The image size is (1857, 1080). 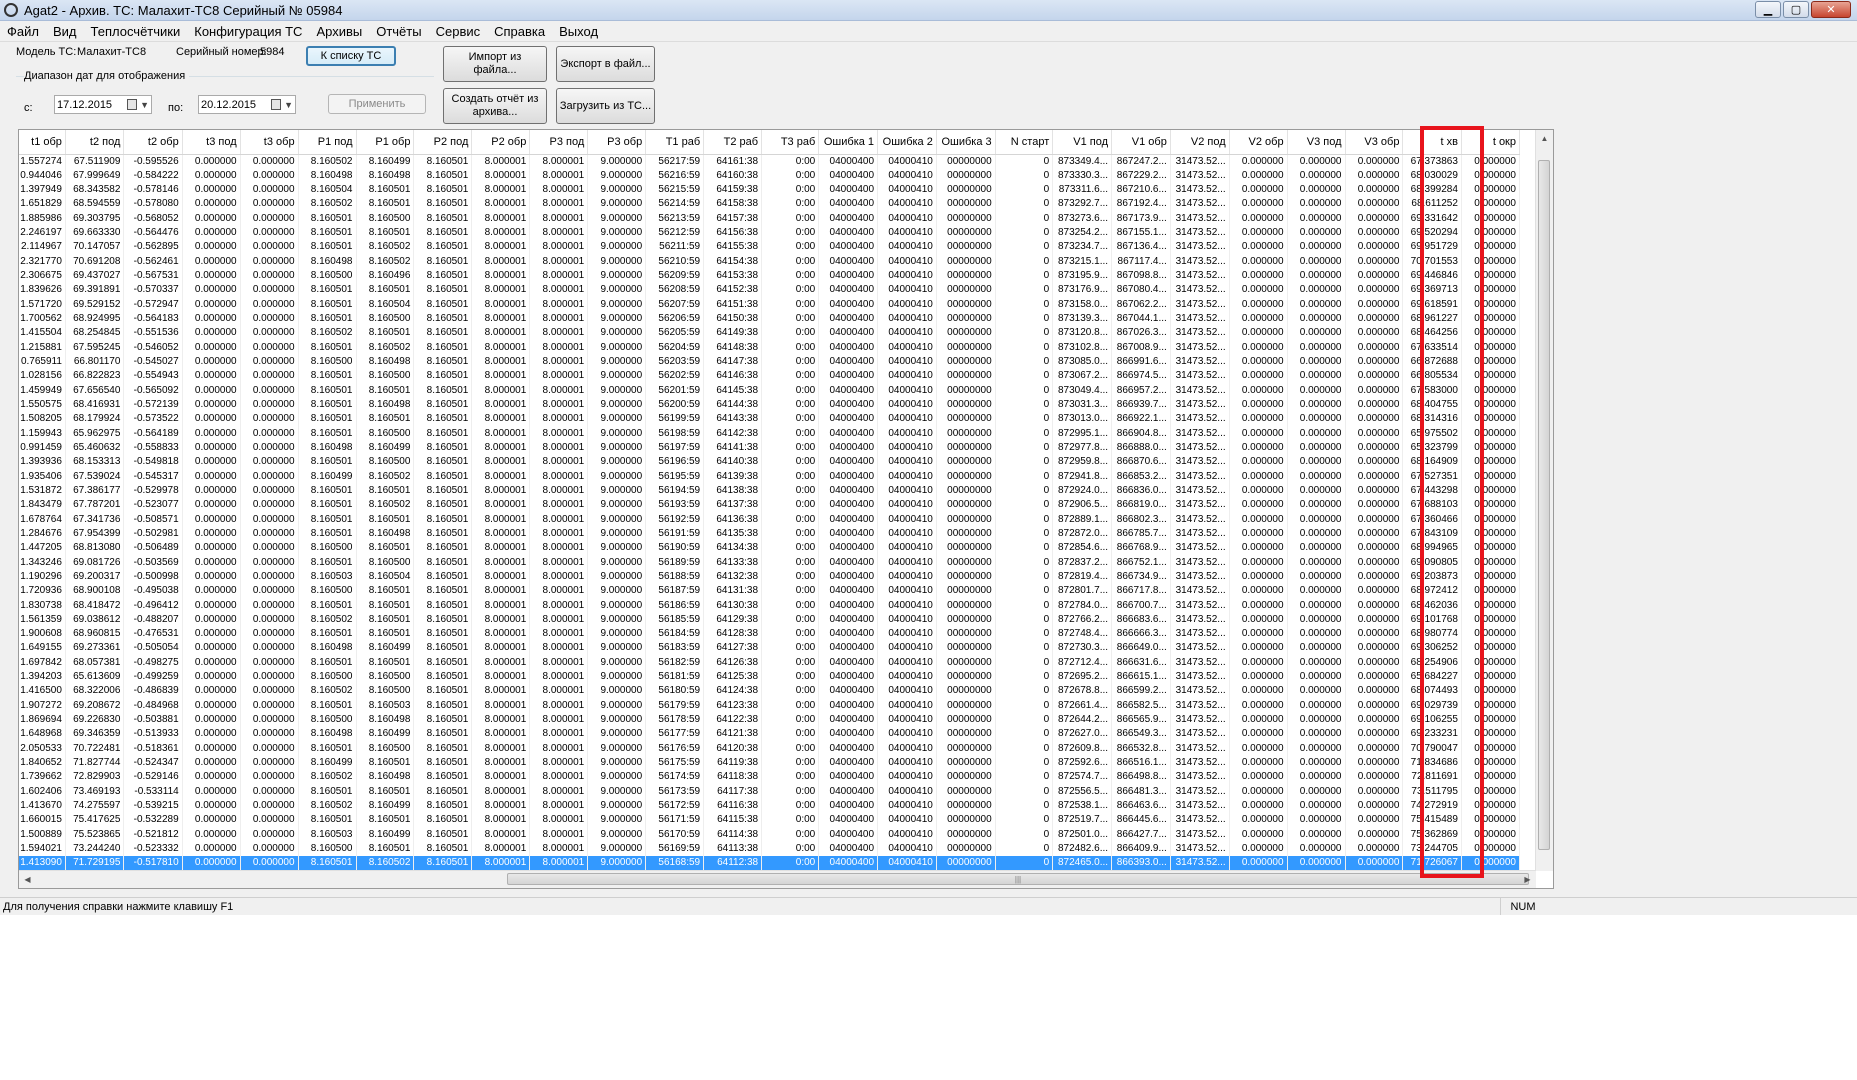 I want to click on scroll-up-icon: ▲, so click(x=1544, y=138).